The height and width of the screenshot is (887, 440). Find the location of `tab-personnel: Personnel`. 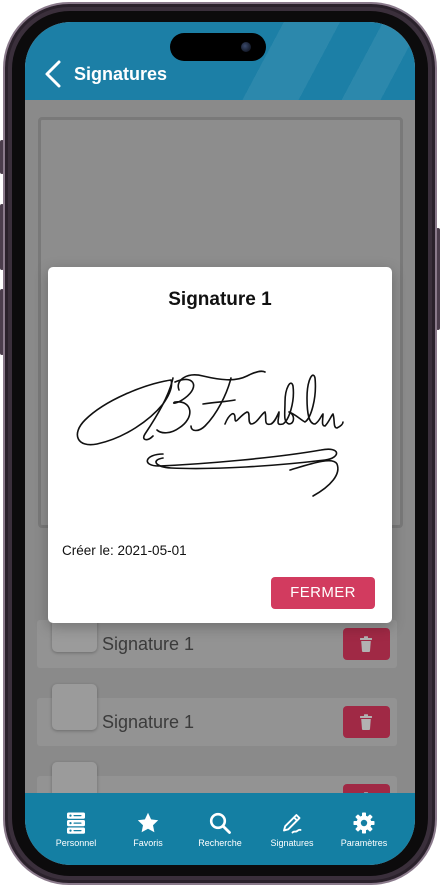

tab-personnel: Personnel is located at coordinates (76, 829).